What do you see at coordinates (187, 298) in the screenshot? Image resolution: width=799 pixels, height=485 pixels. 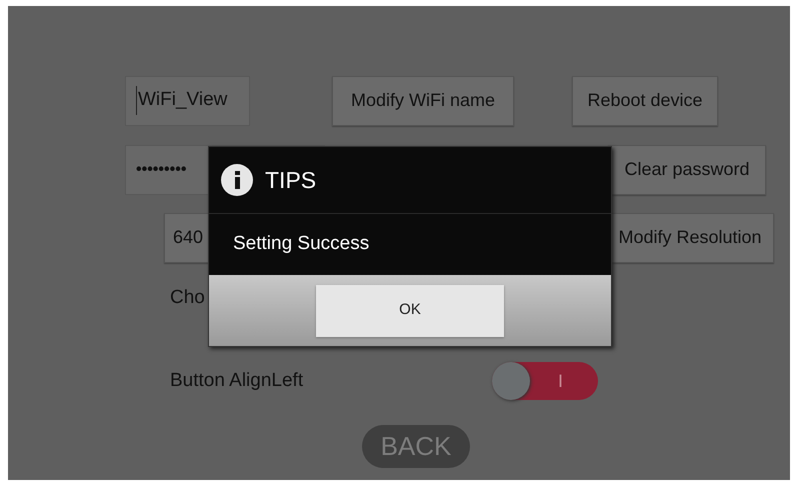 I see `choose-label: Cho` at bounding box center [187, 298].